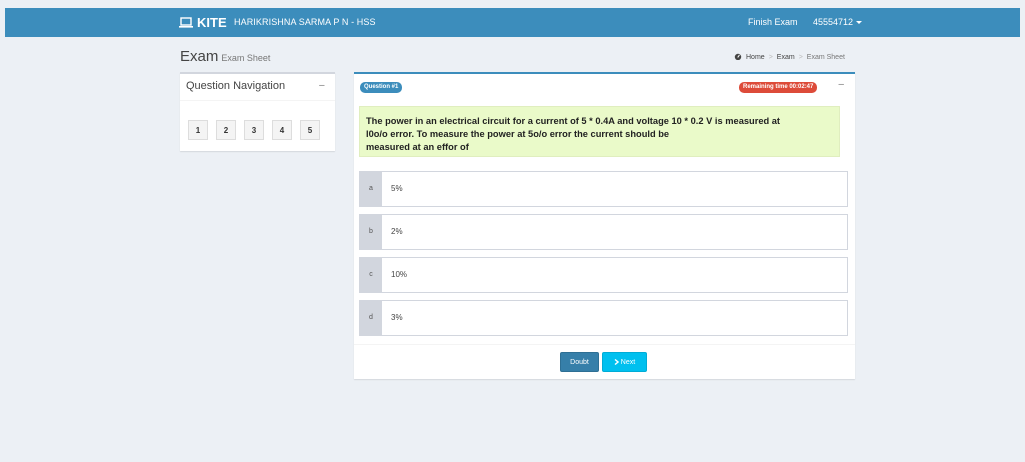  Describe the element at coordinates (212, 22) in the screenshot. I see `brand-name: KITE` at that location.